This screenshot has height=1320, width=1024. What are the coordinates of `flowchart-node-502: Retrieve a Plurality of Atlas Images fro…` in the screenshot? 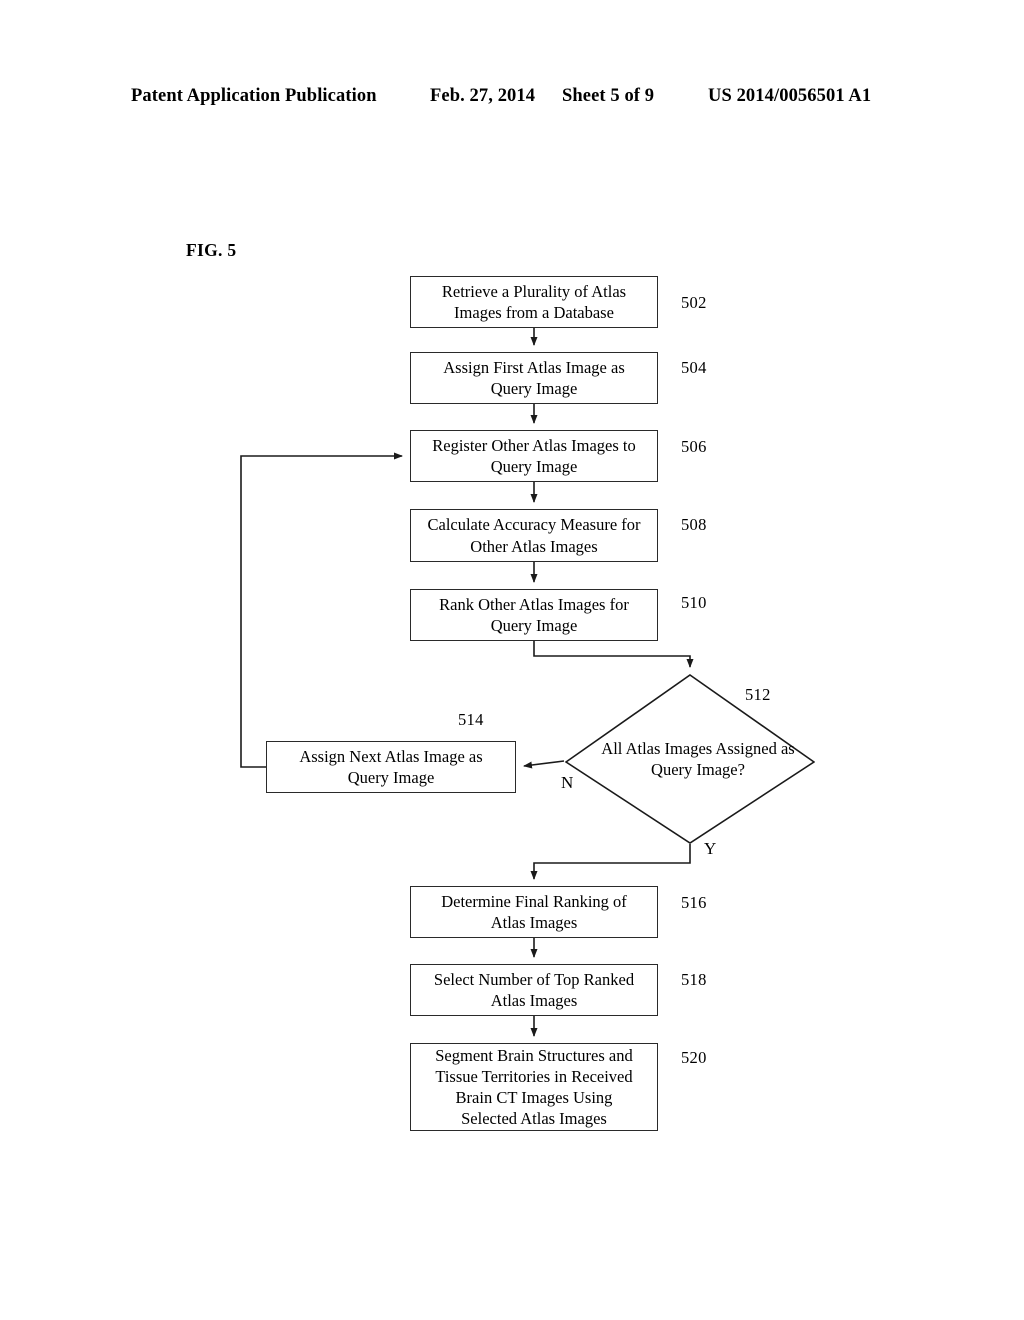 It's located at (534, 302).